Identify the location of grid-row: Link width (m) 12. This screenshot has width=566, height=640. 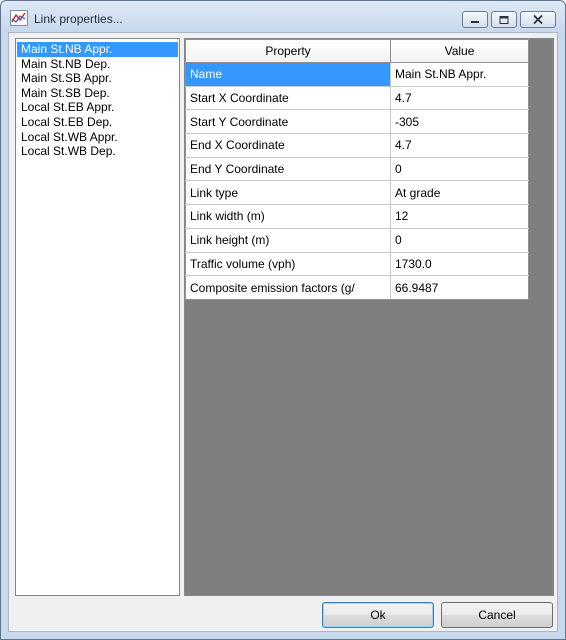
(357, 216).